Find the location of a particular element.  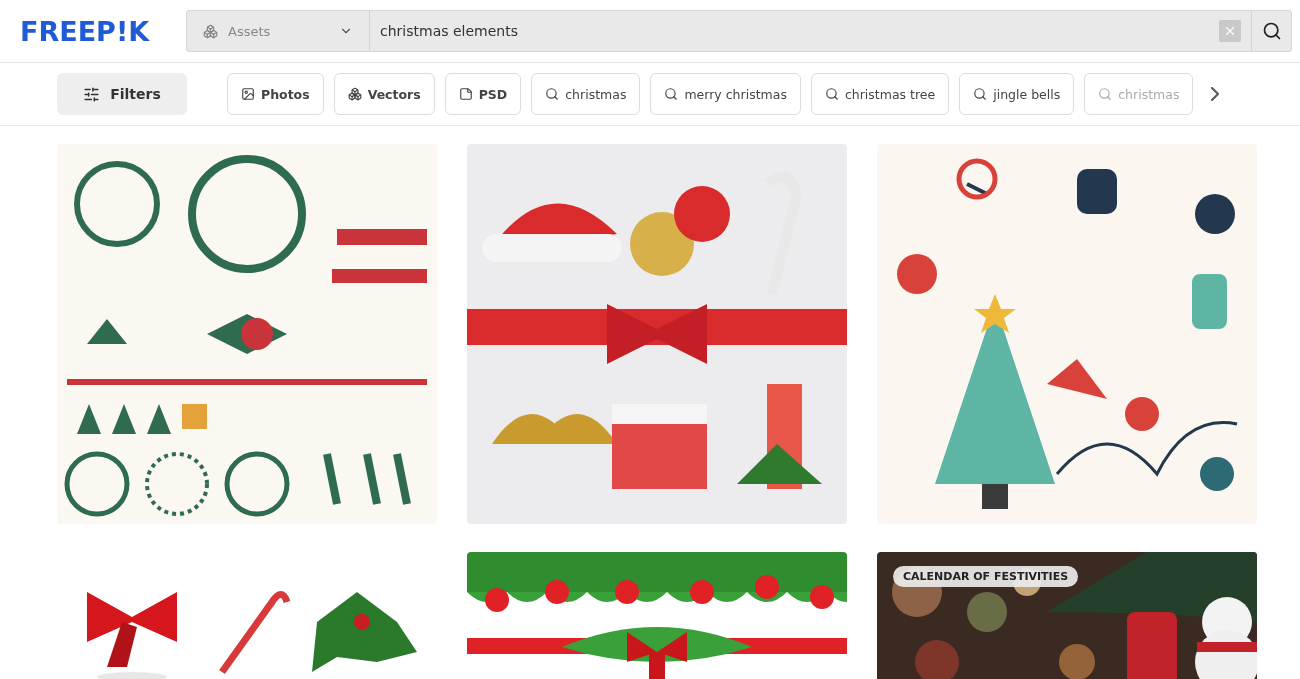

suggestion-chip: christmas tree is located at coordinates (880, 94).